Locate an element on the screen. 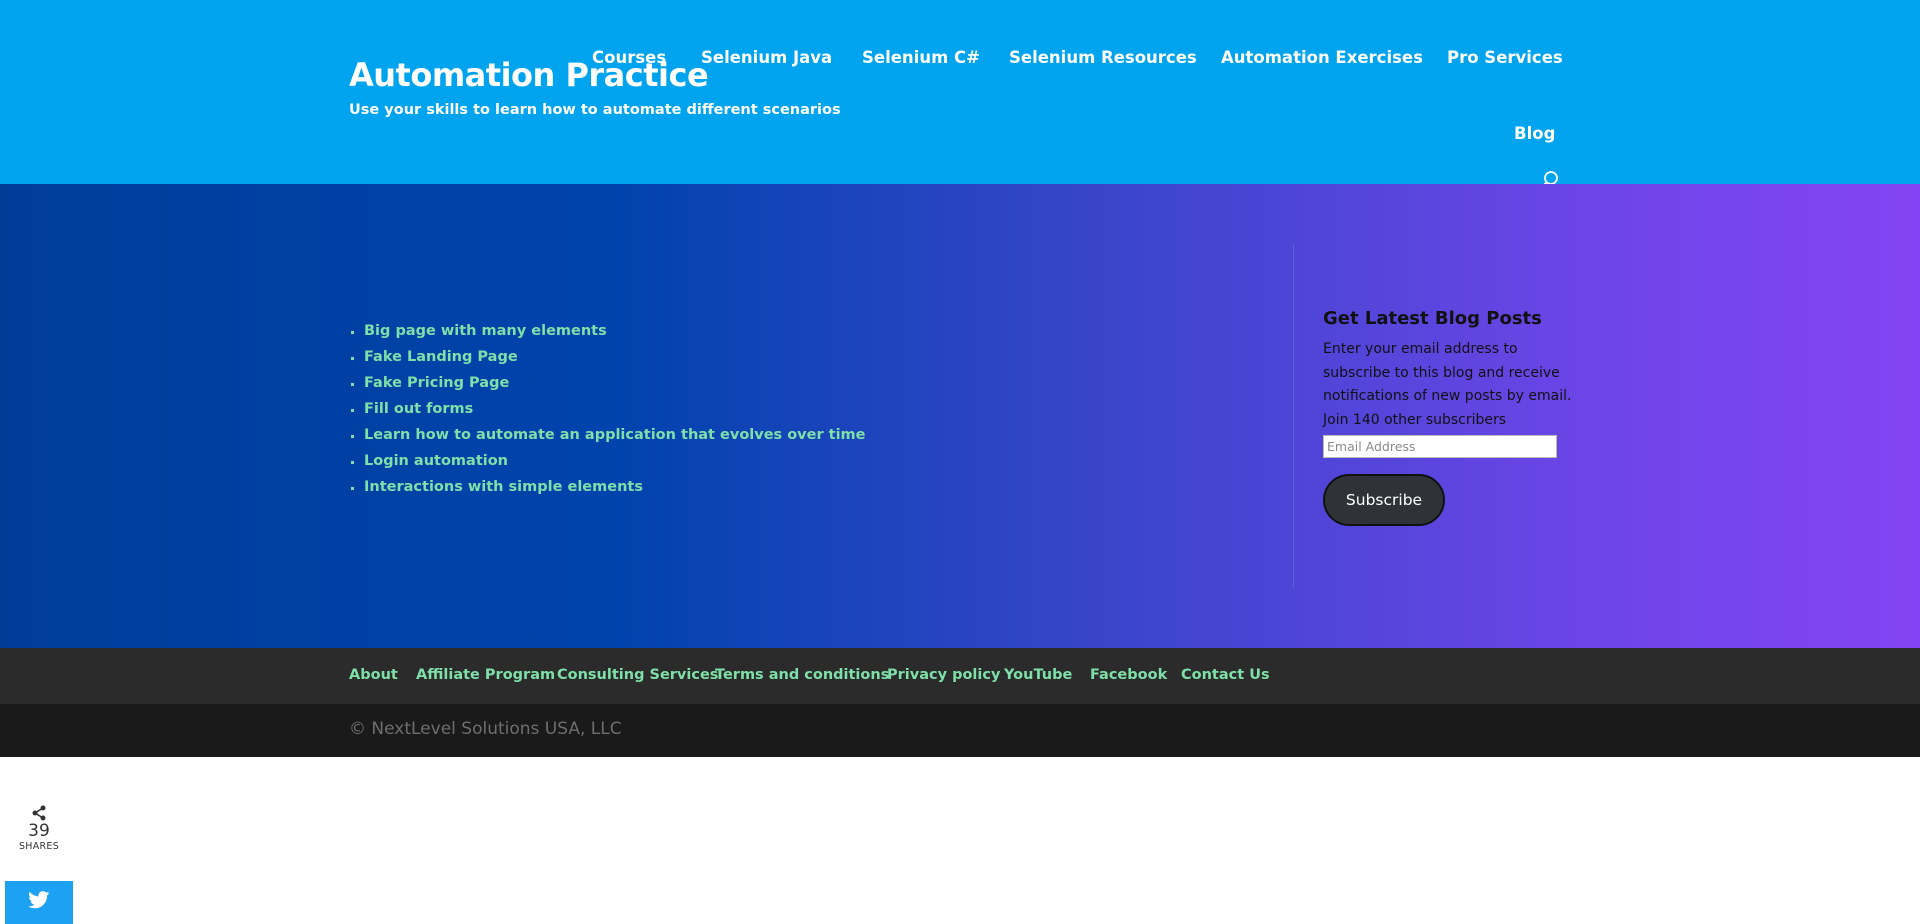  footer-link-facebook: Facebook is located at coordinates (1128, 675).